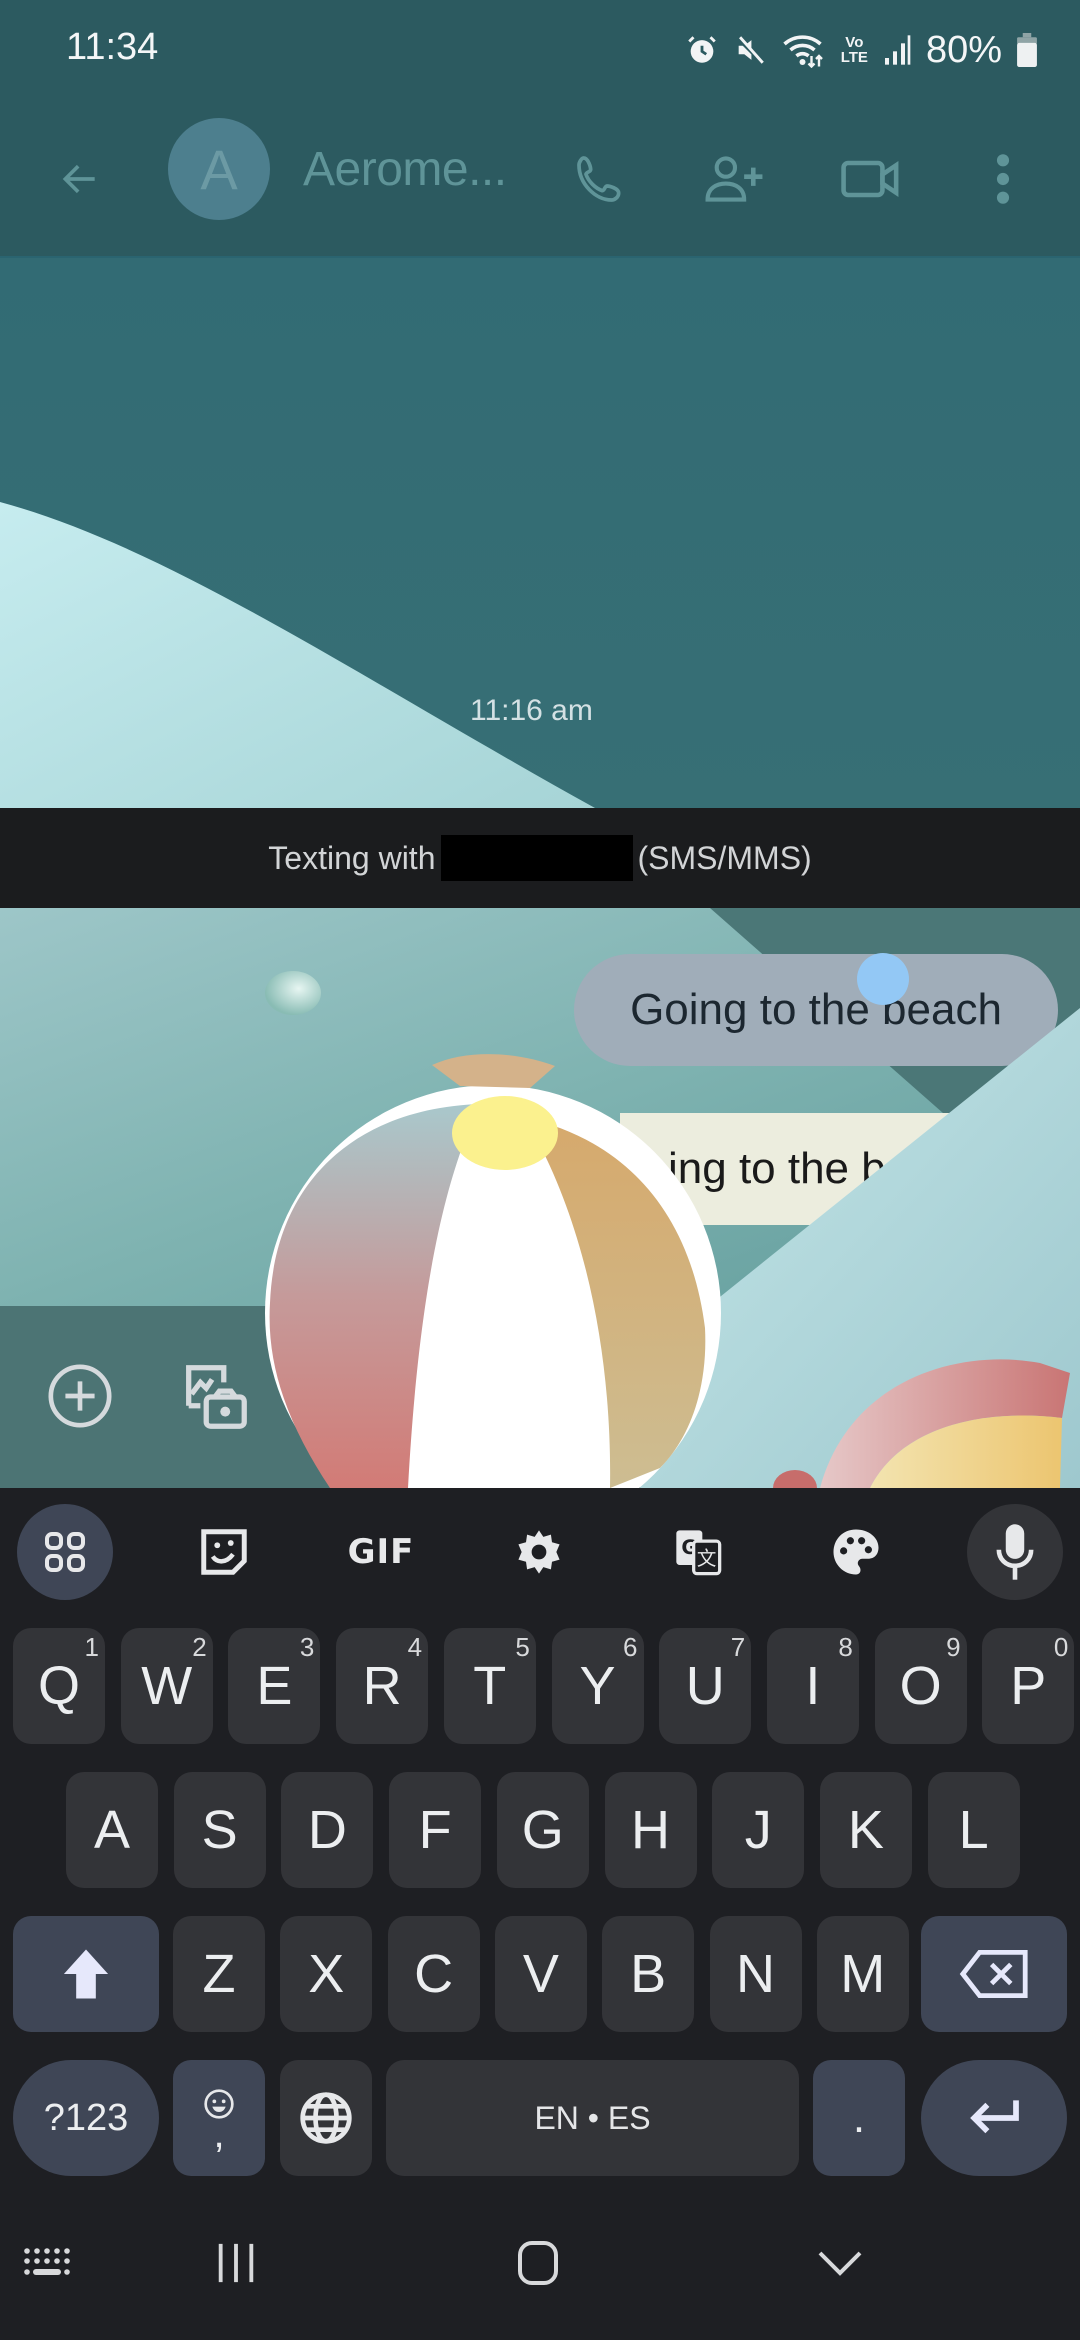 The width and height of the screenshot is (1080, 2340). I want to click on keyboard-settings-button, so click(539, 1552).